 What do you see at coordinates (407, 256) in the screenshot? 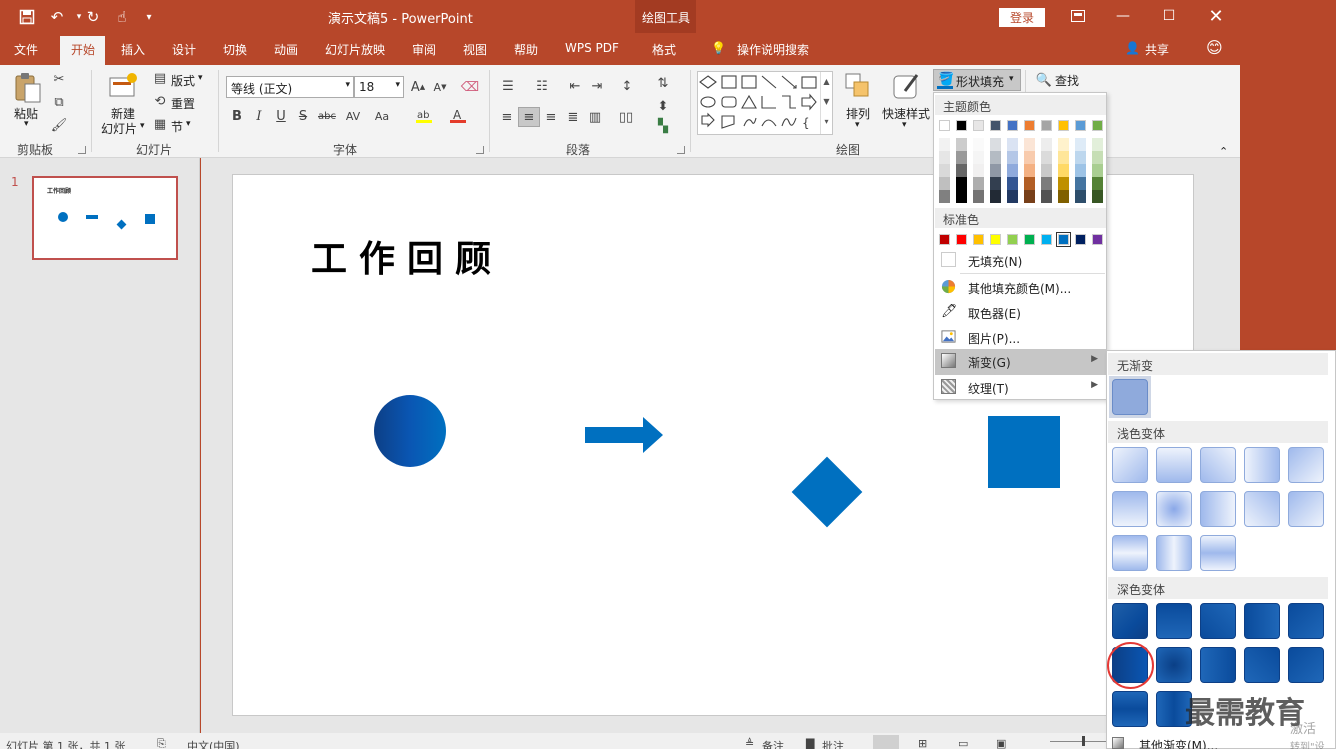
I see `slide-title: 工作回顾` at bounding box center [407, 256].